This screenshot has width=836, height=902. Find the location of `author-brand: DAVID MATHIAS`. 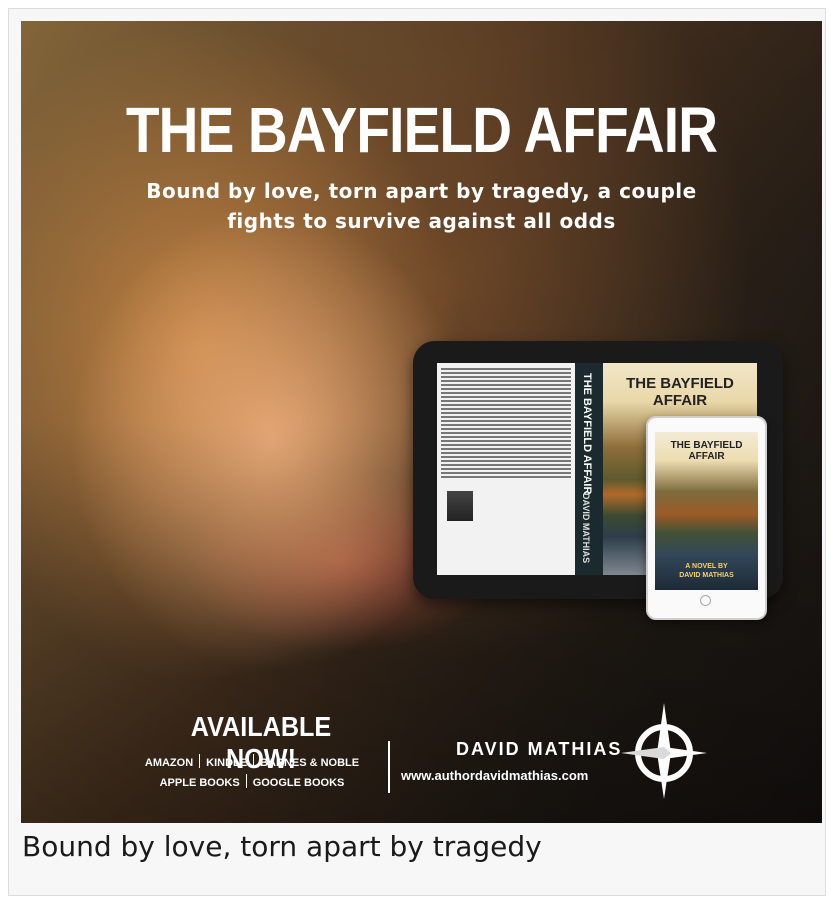

author-brand: DAVID MATHIAS is located at coordinates (539, 749).